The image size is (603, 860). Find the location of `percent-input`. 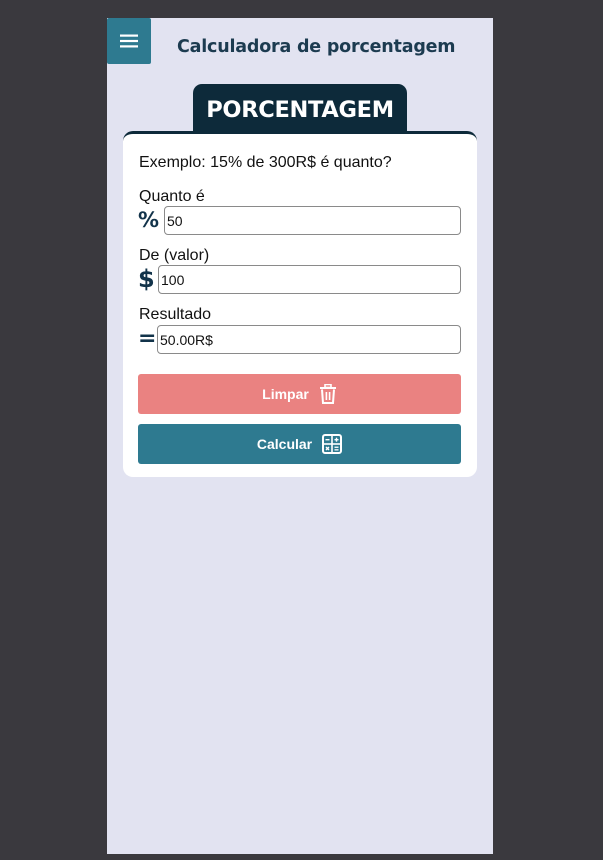

percent-input is located at coordinates (312, 220).